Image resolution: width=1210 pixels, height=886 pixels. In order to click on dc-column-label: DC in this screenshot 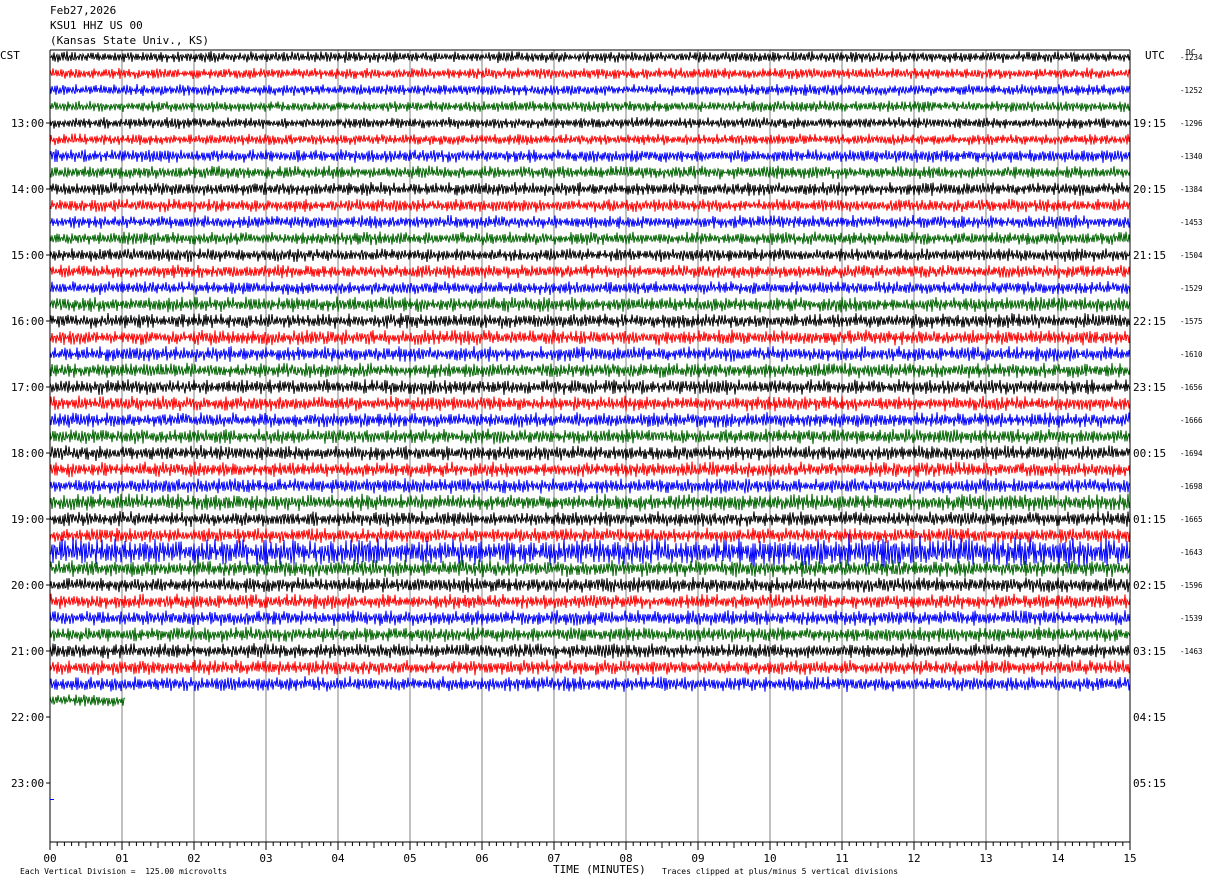, I will do `click(1191, 52)`.